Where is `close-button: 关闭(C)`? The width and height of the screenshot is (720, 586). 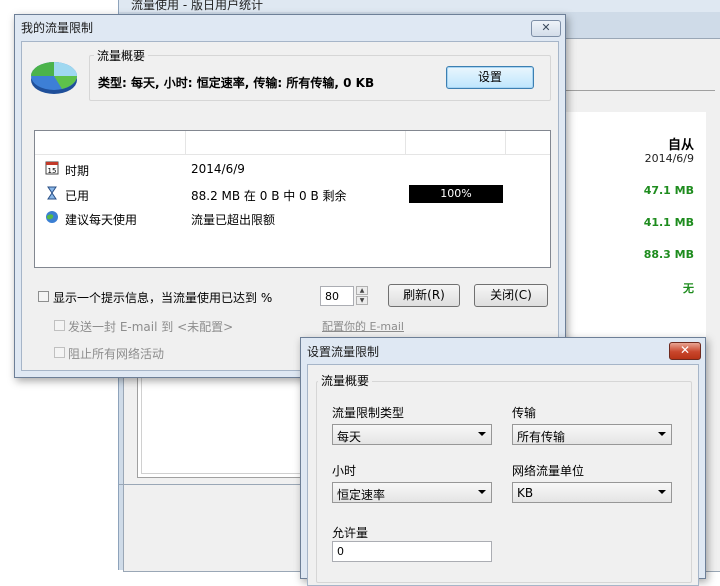 close-button: 关闭(C) is located at coordinates (511, 295).